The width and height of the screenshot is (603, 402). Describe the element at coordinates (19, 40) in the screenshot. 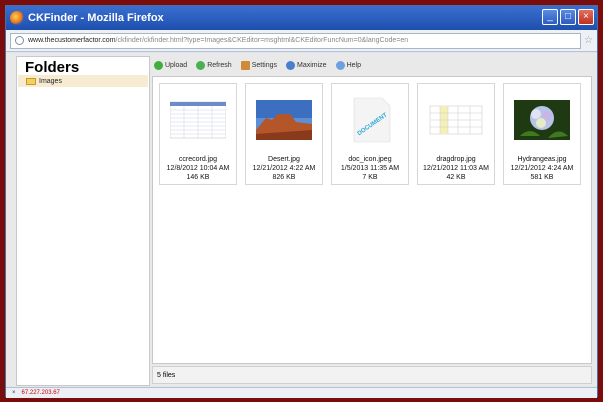

I see `globe-icon` at that location.